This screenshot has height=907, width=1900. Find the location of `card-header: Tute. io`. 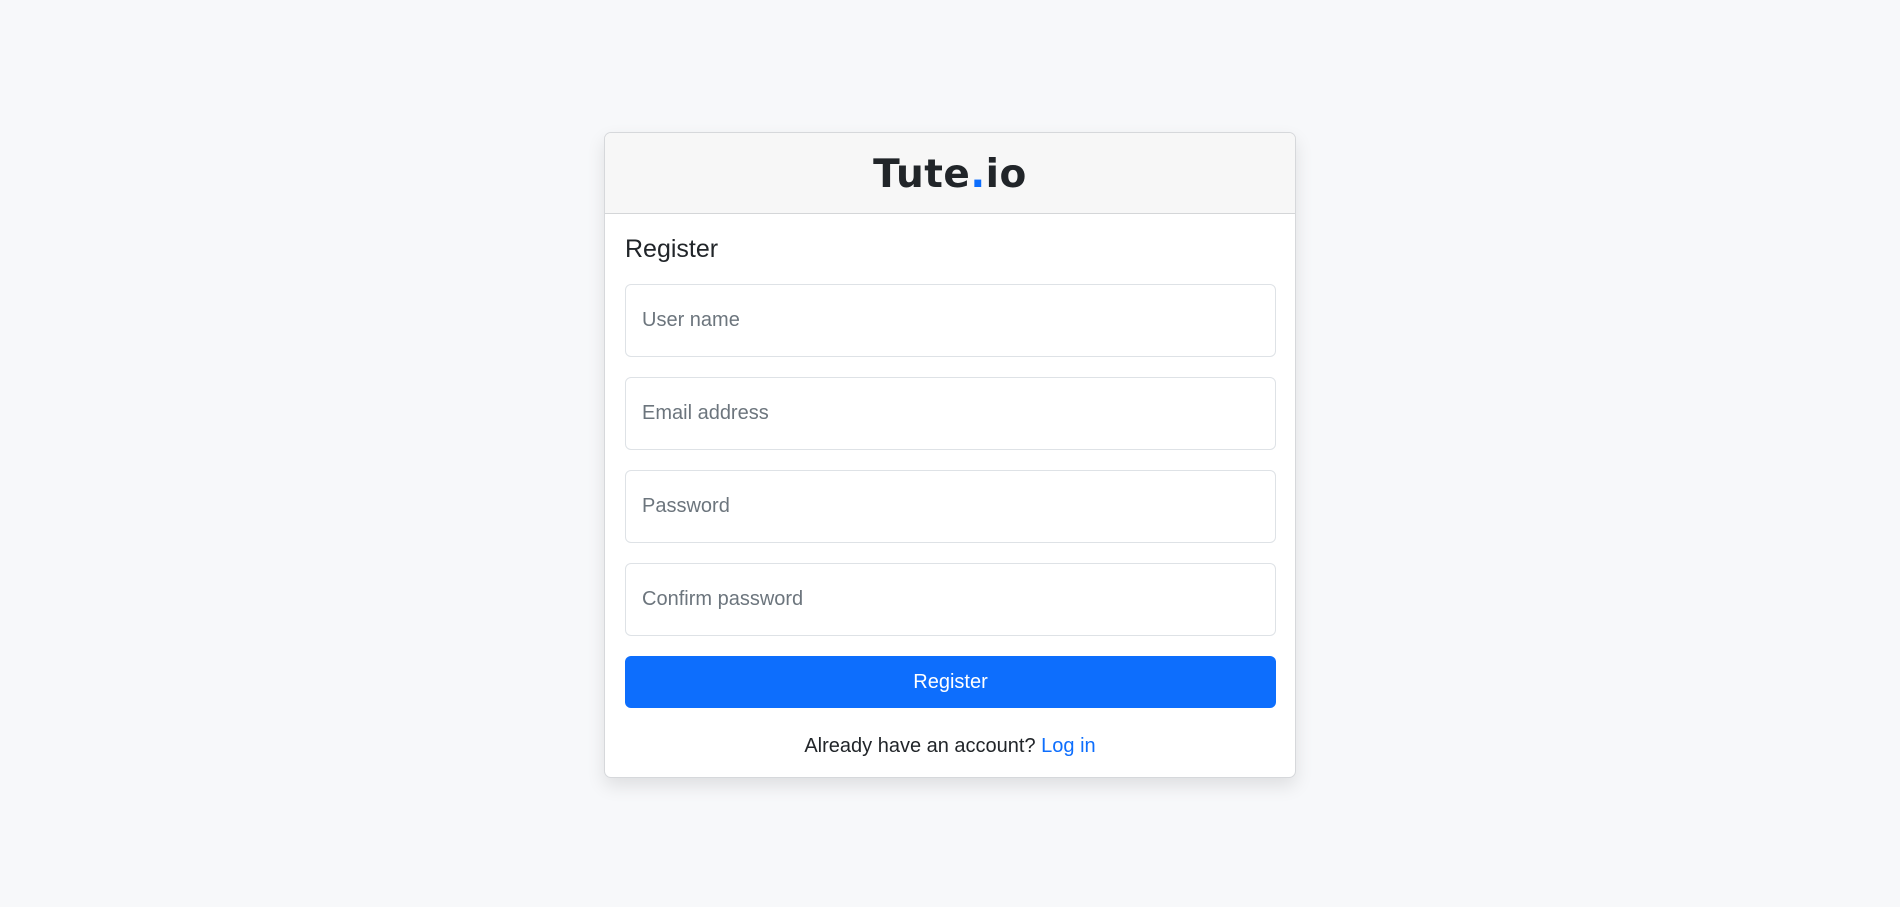

card-header: Tute. io is located at coordinates (950, 173).